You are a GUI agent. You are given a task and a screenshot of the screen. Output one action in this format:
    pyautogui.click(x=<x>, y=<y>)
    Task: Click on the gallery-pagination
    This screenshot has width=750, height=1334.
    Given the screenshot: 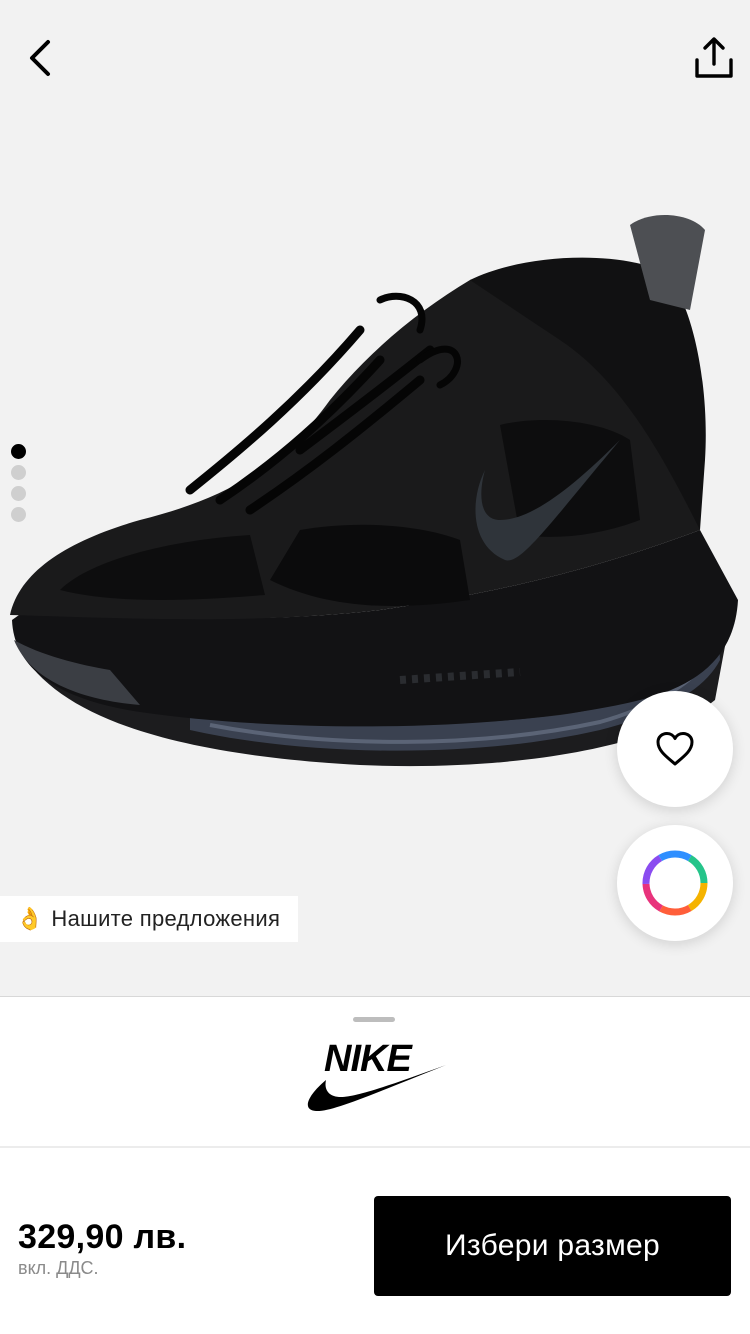 What is the action you would take?
    pyautogui.click(x=18, y=483)
    